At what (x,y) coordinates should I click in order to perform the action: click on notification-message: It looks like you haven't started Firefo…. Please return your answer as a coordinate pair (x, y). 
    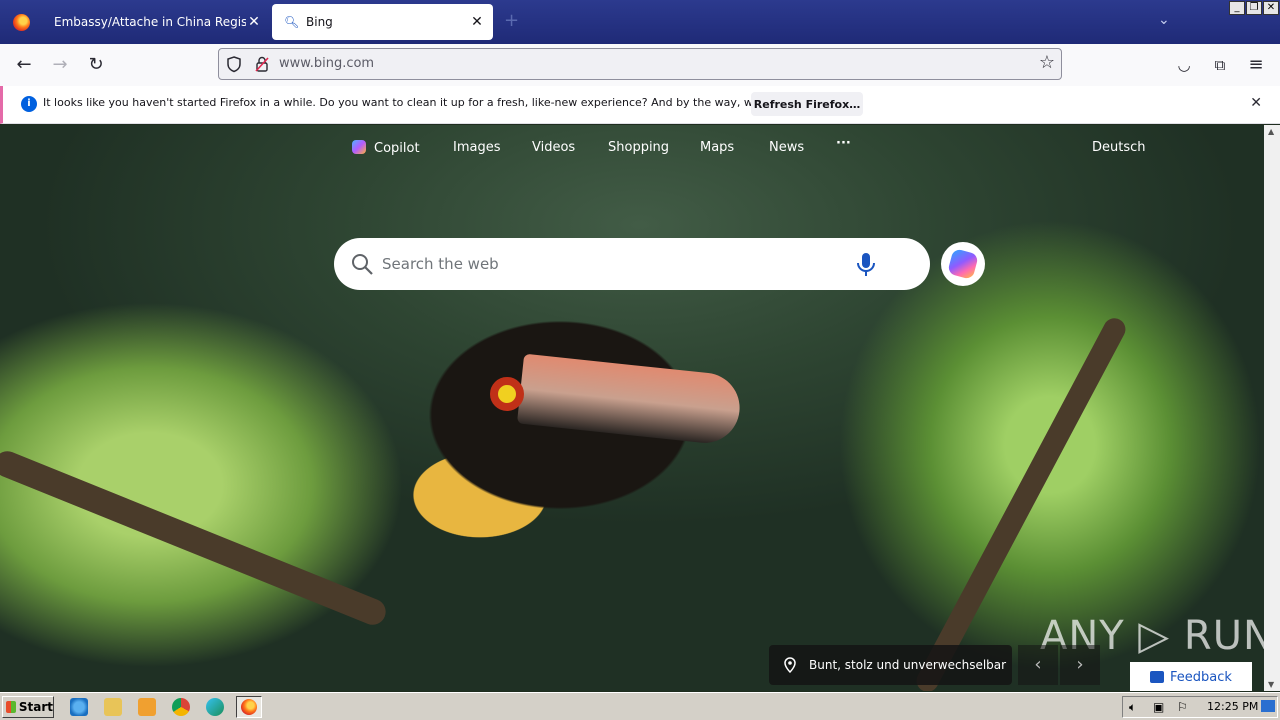
    Looking at the image, I should click on (435, 102).